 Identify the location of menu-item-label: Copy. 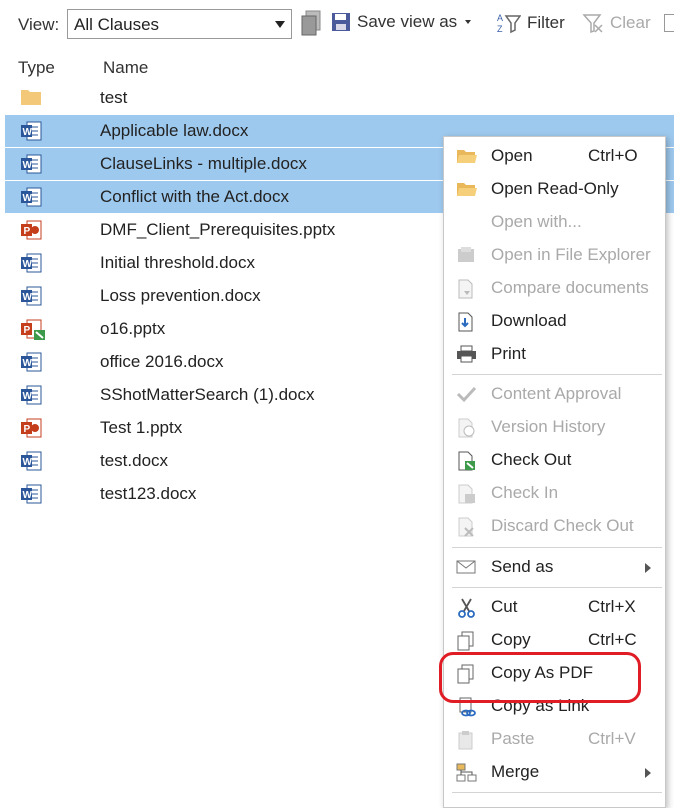
(511, 639).